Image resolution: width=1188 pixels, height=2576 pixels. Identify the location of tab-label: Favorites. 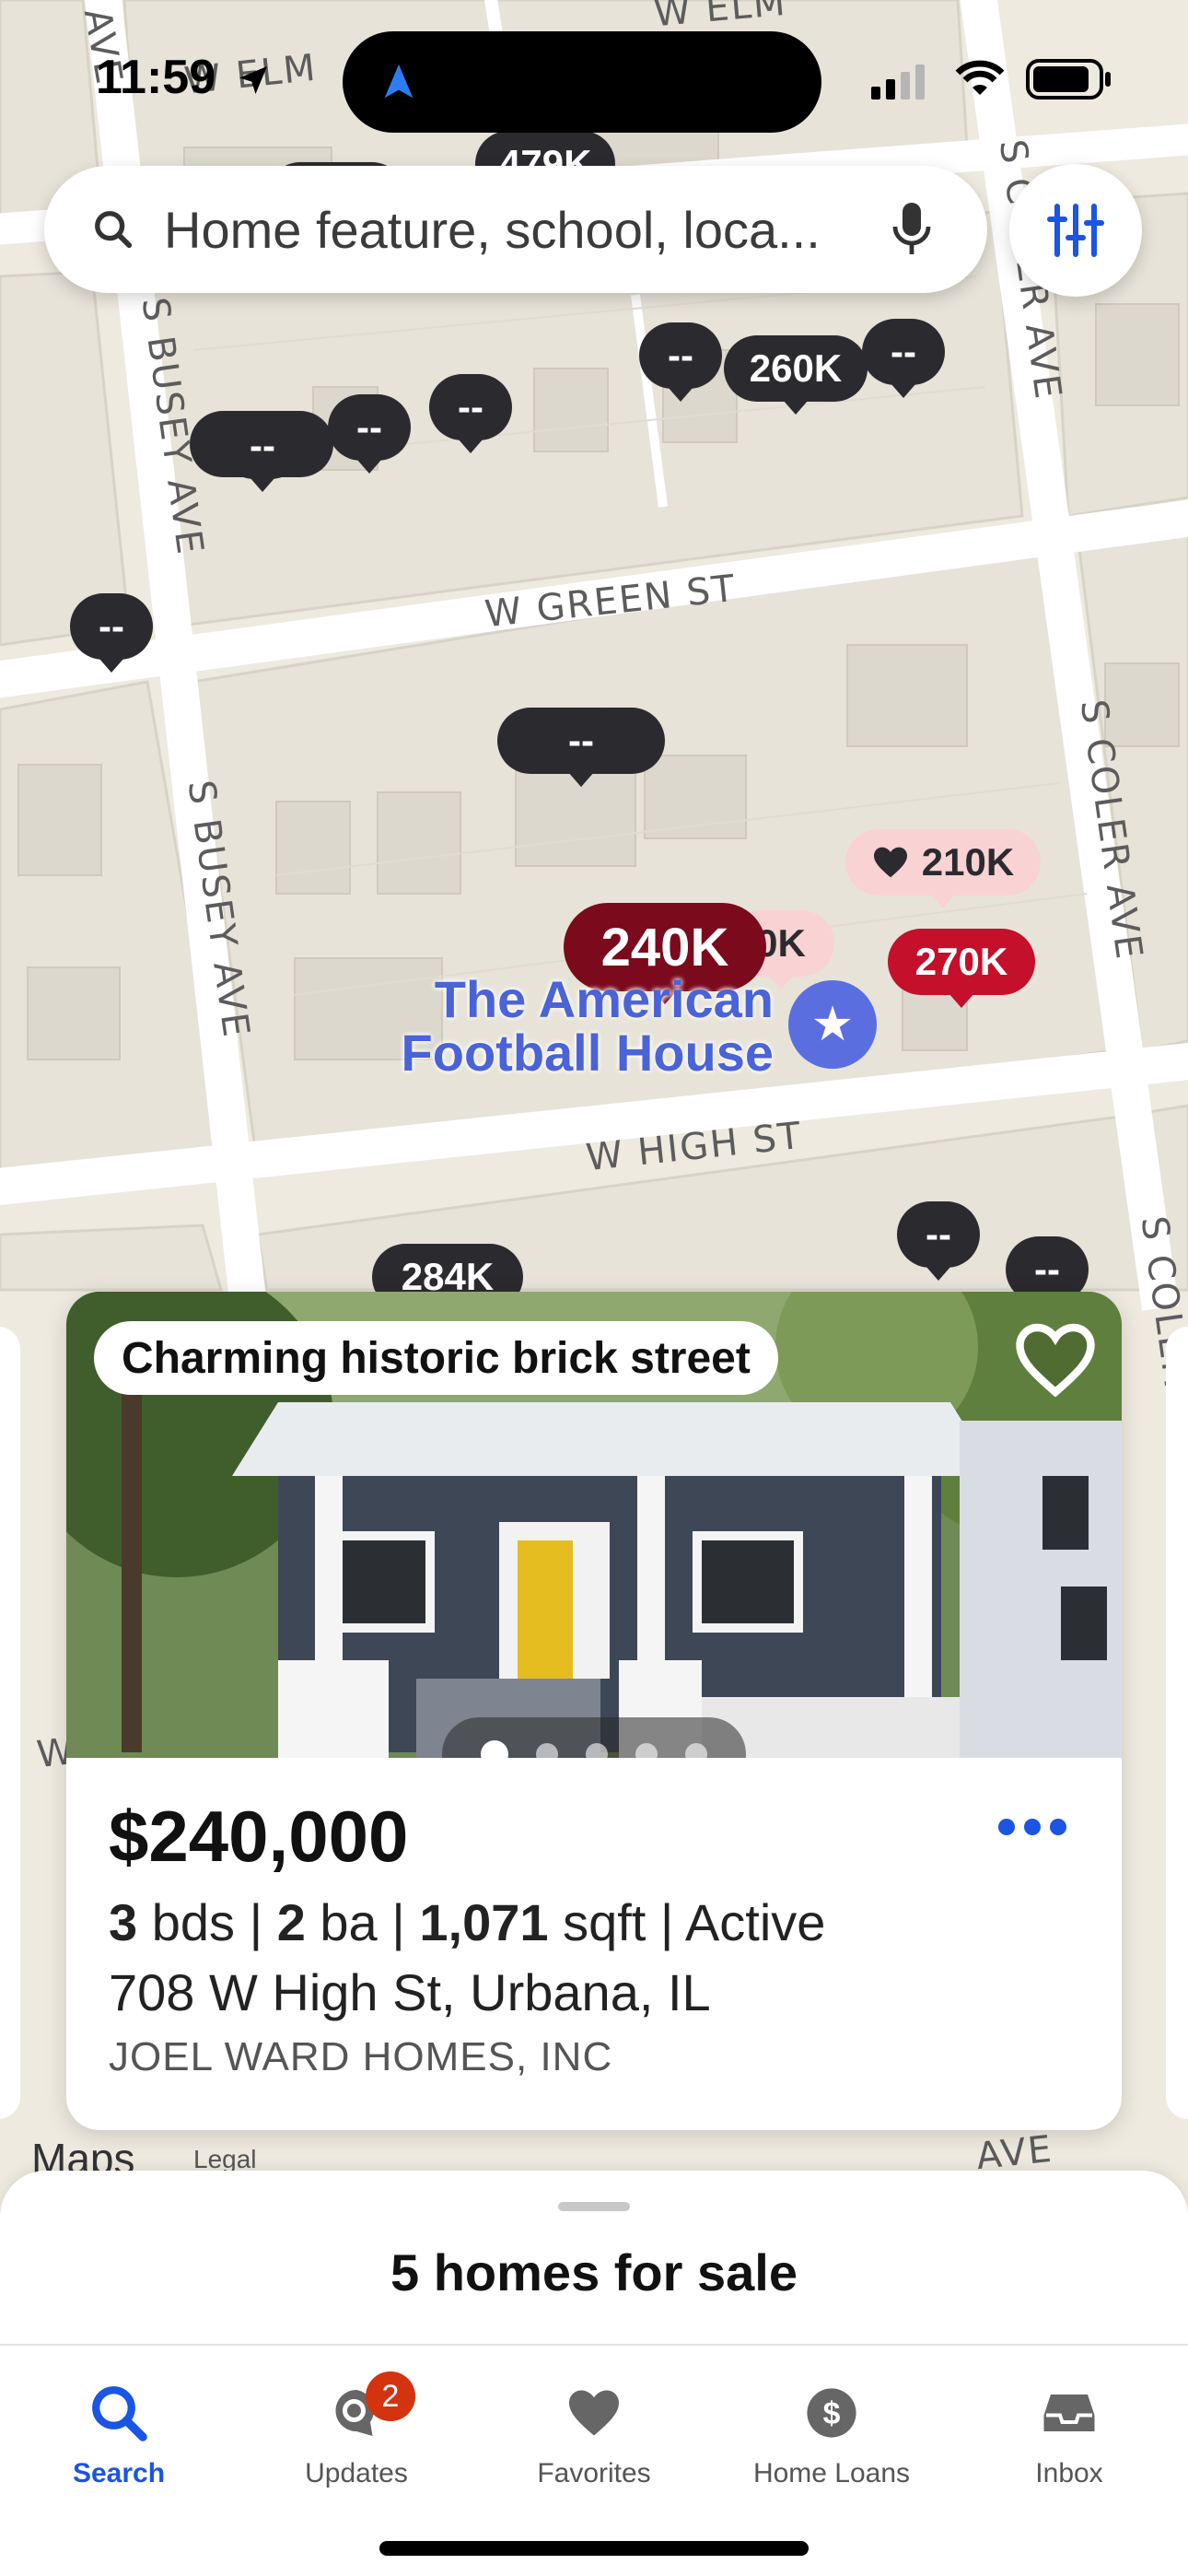
(594, 2473).